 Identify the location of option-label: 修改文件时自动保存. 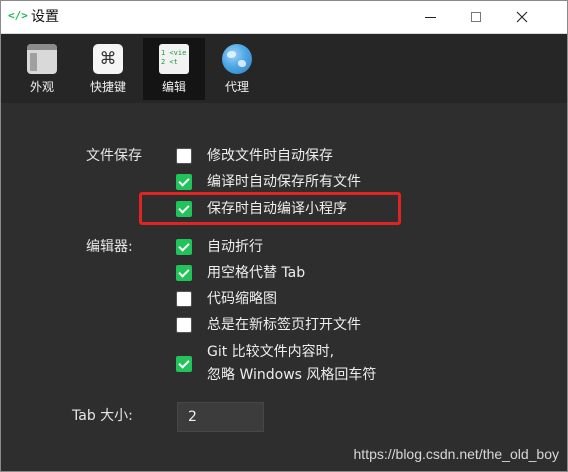
(270, 156).